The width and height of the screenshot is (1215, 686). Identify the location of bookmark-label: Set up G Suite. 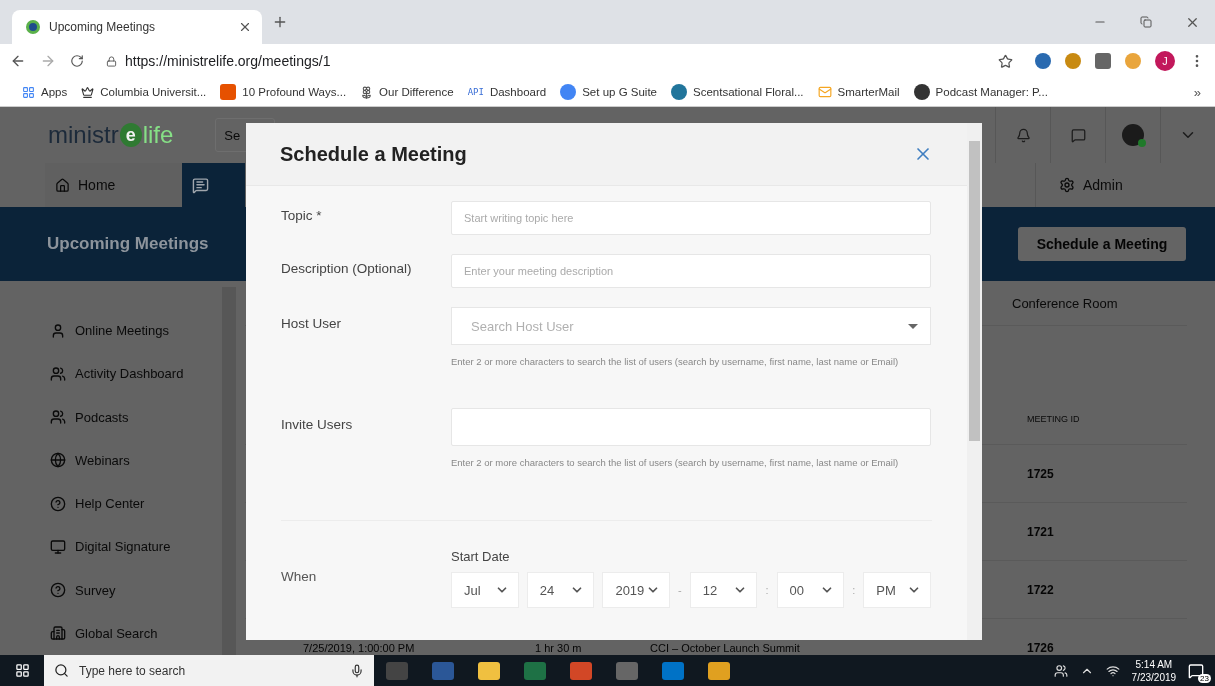
(619, 92).